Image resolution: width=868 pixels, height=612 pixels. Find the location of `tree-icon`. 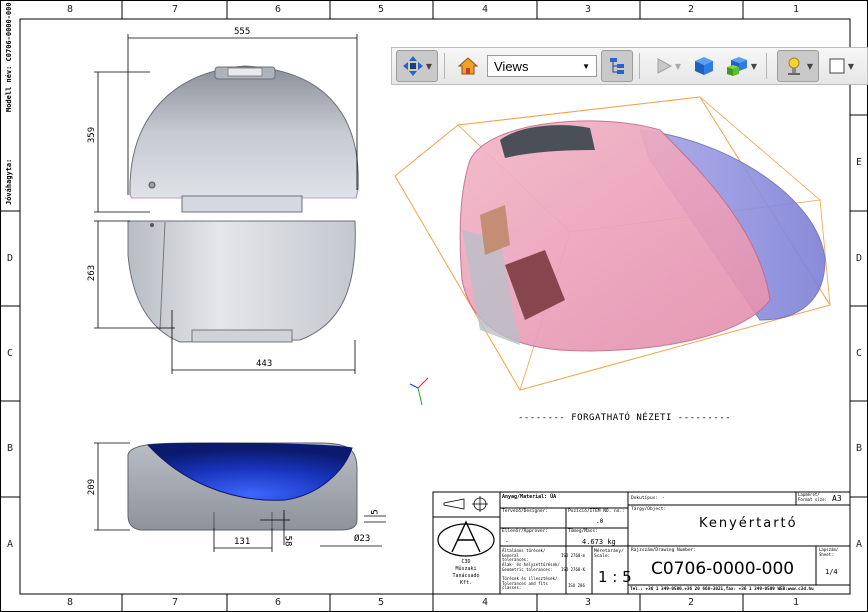

tree-icon is located at coordinates (617, 66).